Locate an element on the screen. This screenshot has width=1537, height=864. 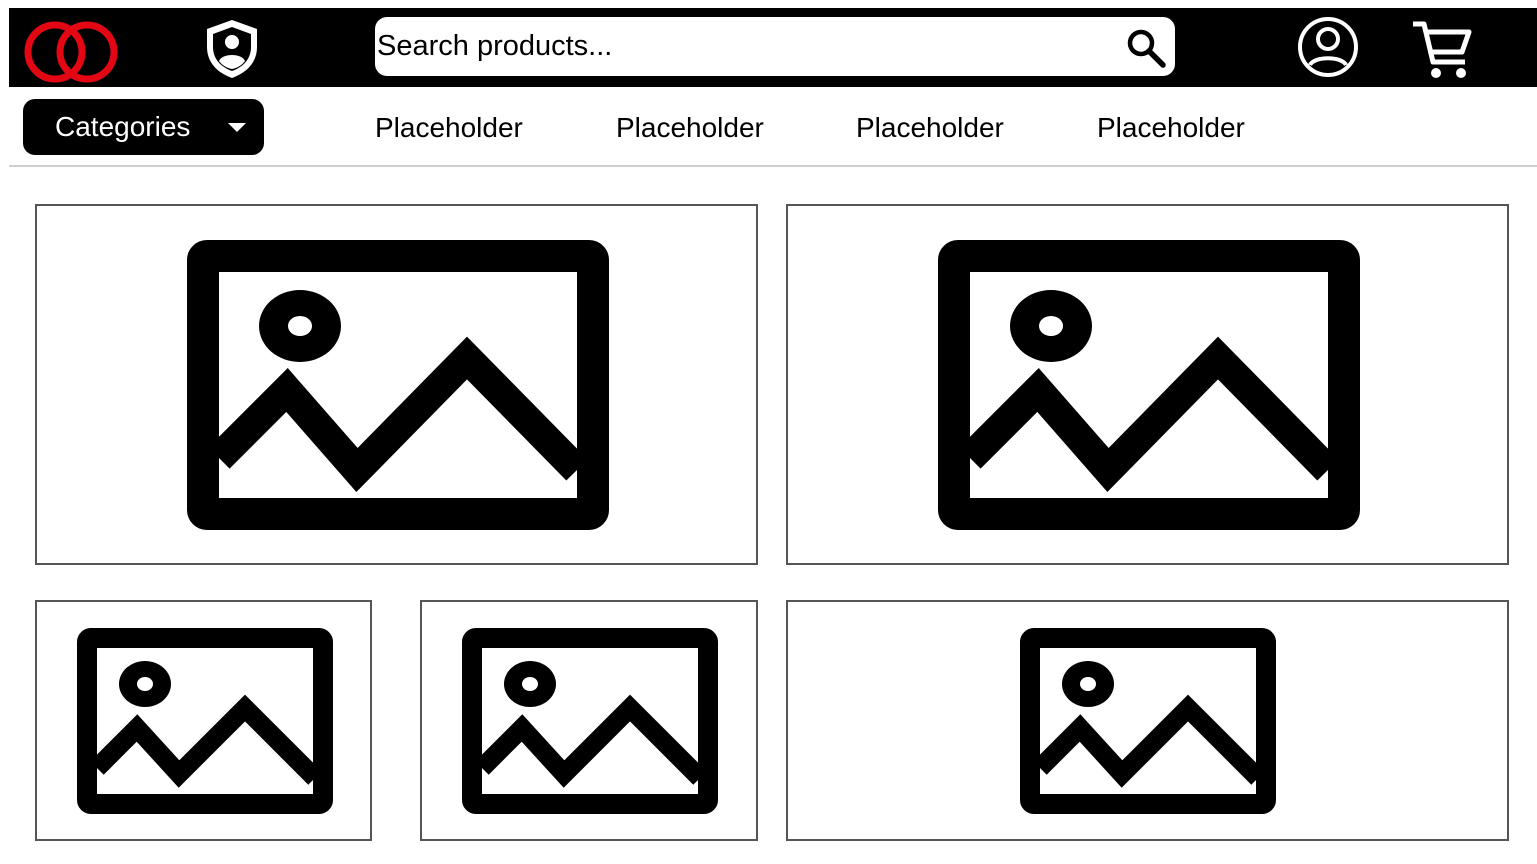
user-account-icon is located at coordinates (1328, 47).